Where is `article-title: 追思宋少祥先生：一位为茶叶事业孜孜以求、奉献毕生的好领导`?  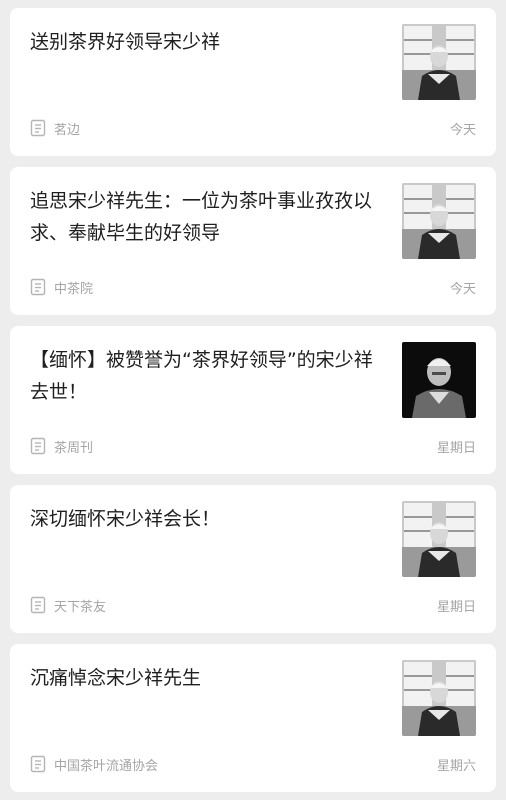 article-title: 追思宋少祥先生：一位为茶叶事业孜孜以求、奉献毕生的好领导 is located at coordinates (208, 217).